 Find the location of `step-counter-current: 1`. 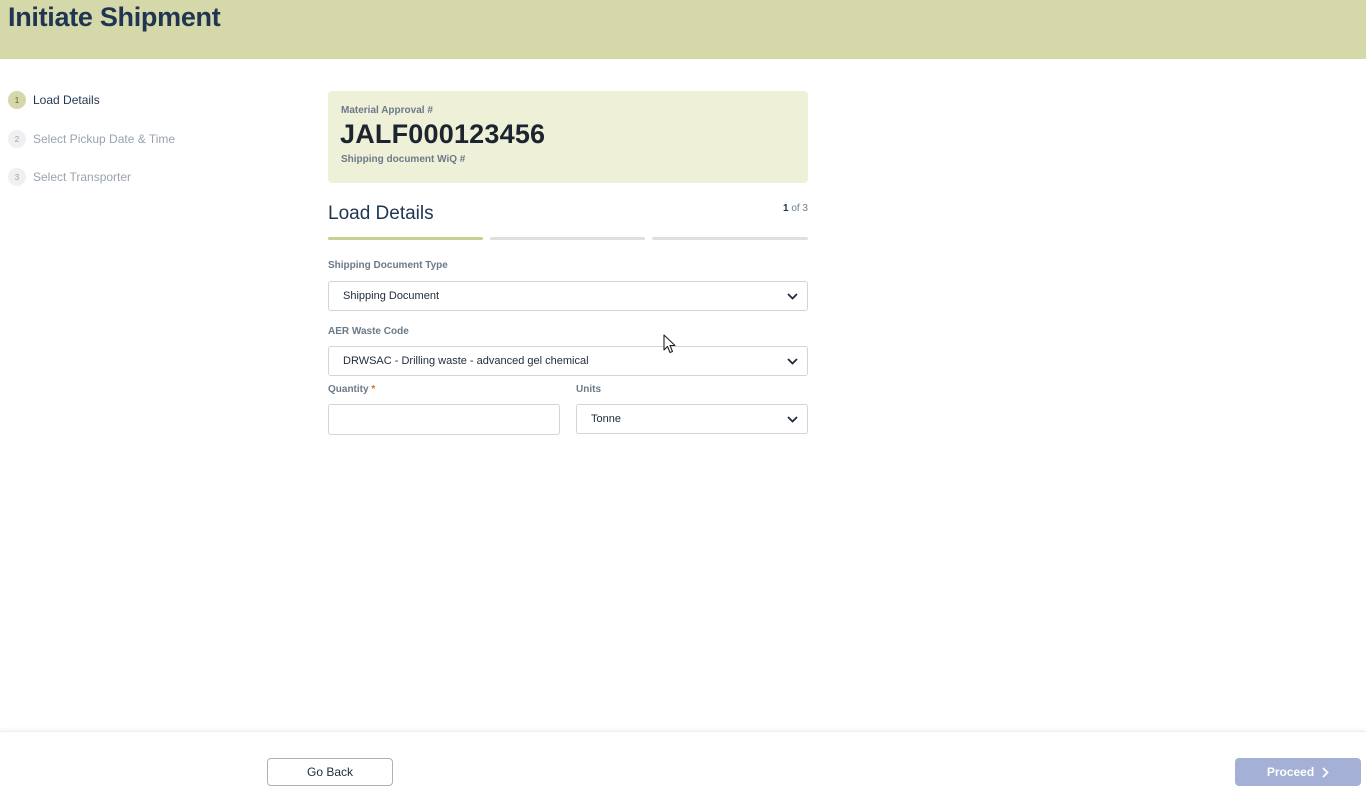

step-counter-current: 1 is located at coordinates (785, 208).